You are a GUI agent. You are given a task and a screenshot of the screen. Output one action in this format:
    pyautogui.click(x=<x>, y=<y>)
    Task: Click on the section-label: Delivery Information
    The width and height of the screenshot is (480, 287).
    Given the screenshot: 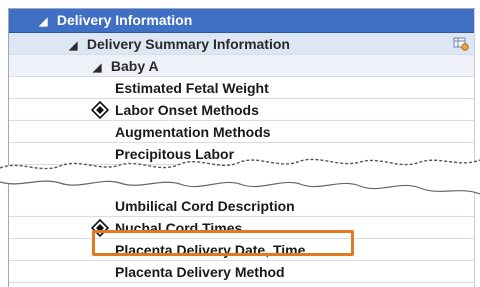 What is the action you would take?
    pyautogui.click(x=124, y=20)
    